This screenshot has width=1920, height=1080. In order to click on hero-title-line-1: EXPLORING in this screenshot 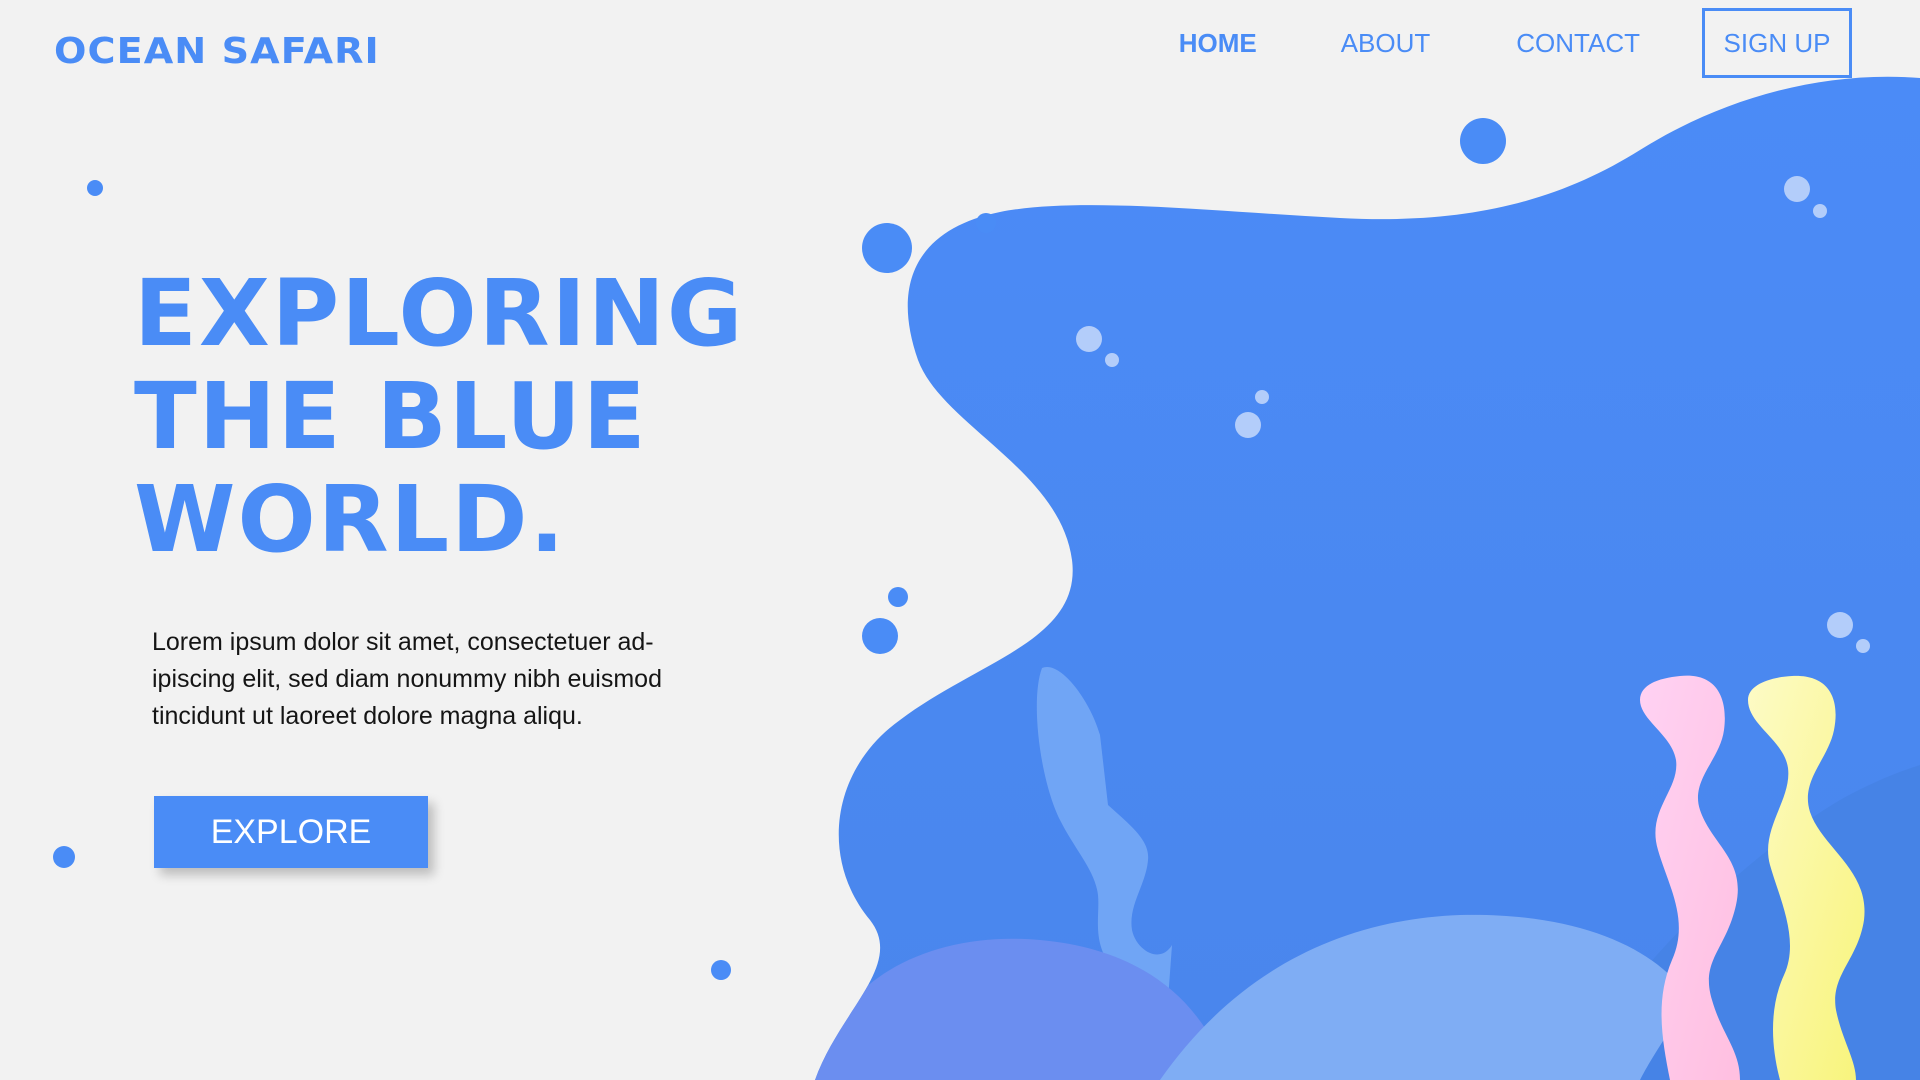, I will do `click(439, 313)`.